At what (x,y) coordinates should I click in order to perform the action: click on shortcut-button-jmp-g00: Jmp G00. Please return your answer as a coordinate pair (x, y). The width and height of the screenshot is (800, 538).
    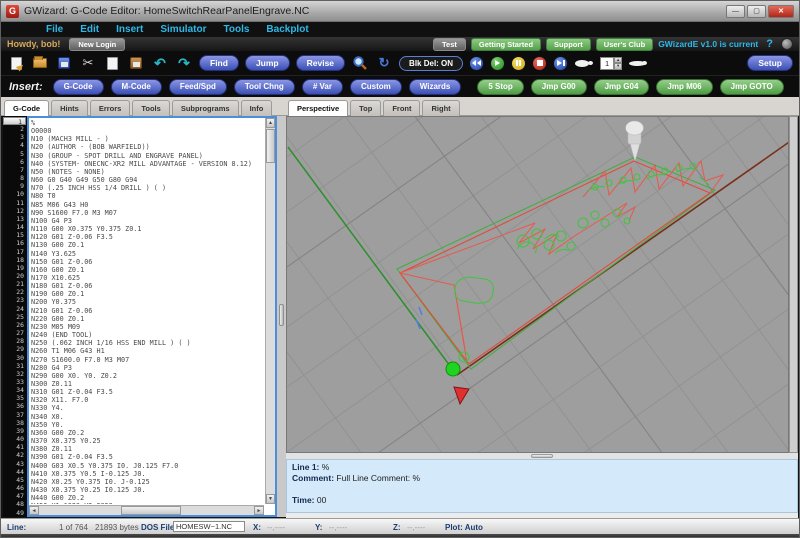
    Looking at the image, I should click on (558, 86).